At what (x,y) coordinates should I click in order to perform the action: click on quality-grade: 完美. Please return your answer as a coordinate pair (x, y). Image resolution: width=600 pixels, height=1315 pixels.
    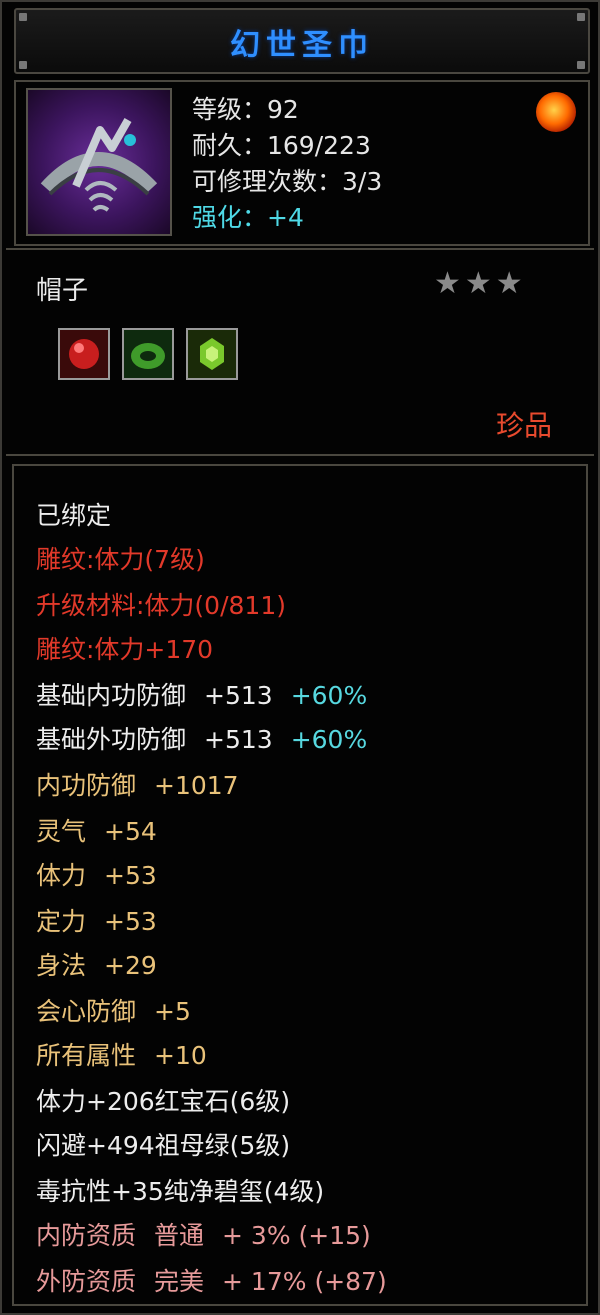
    Looking at the image, I should click on (179, 1281).